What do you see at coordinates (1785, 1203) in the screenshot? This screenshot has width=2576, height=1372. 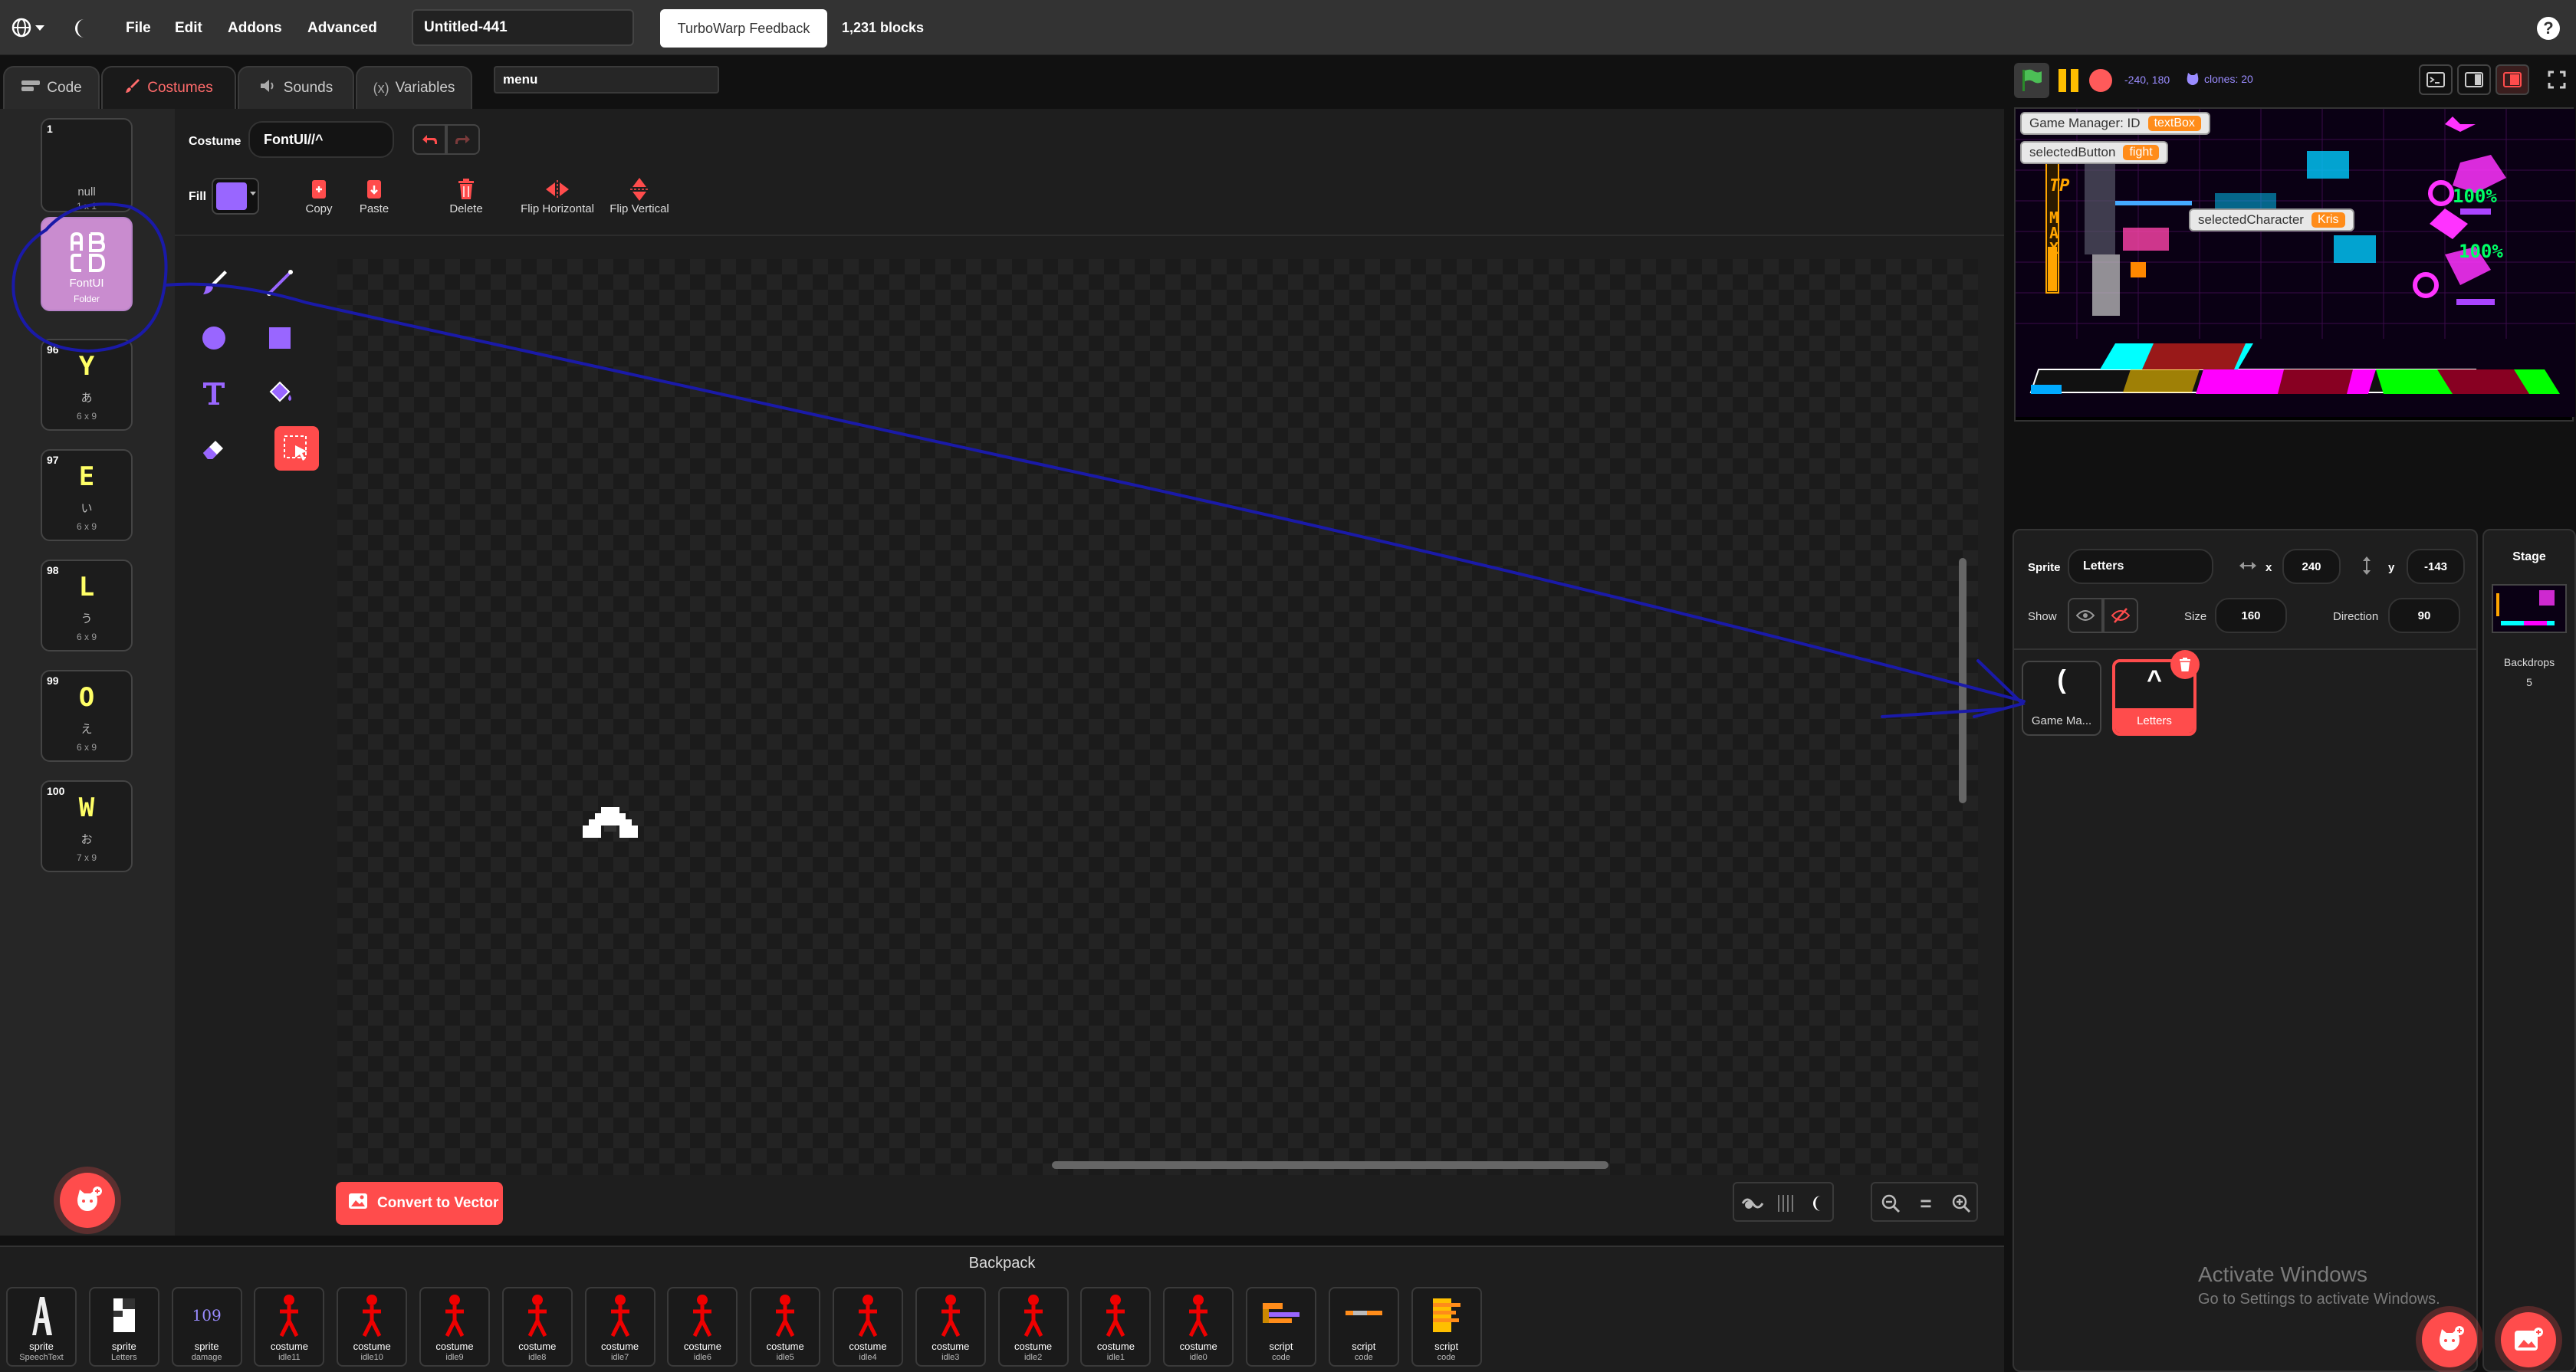 I see `pixel-grid-icon` at bounding box center [1785, 1203].